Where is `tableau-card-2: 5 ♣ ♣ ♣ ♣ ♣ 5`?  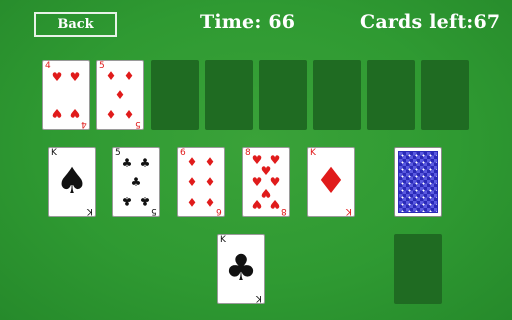 tableau-card-2: 5 ♣ ♣ ♣ ♣ ♣ 5 is located at coordinates (136, 182).